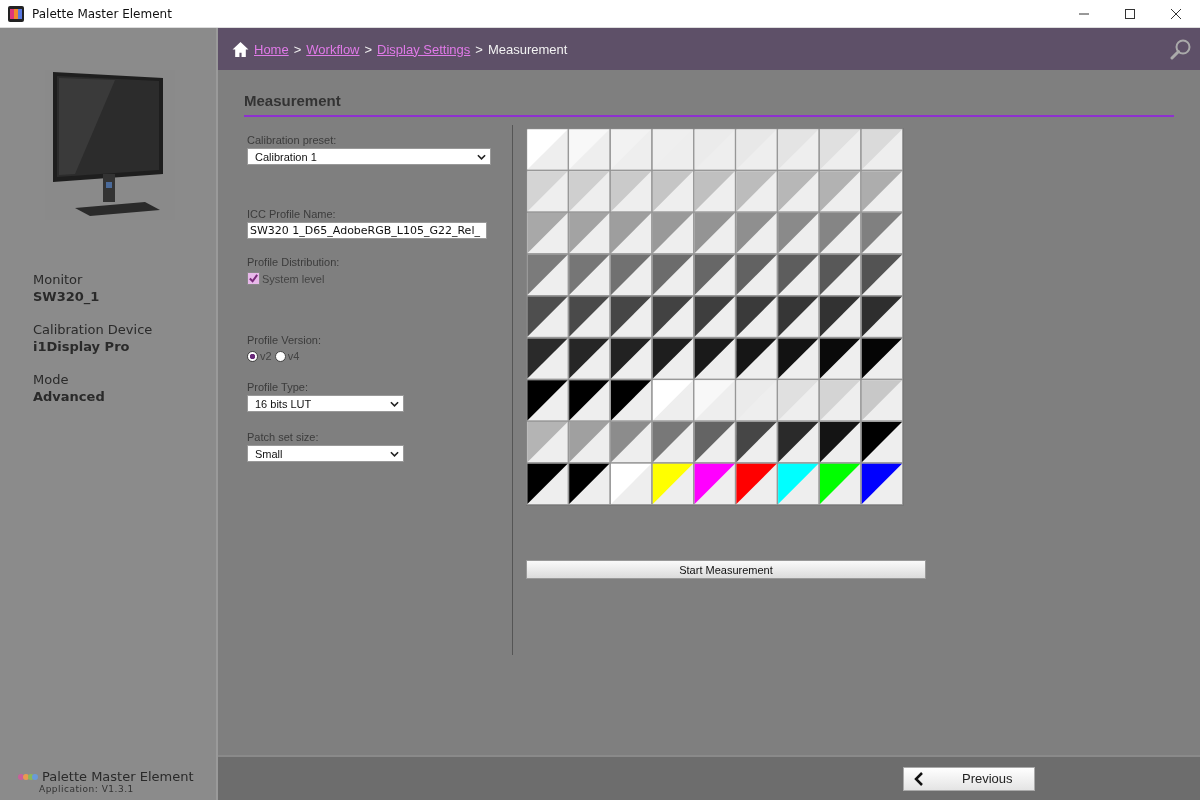 The image size is (1200, 800). What do you see at coordinates (51, 379) in the screenshot?
I see `info-label: Mode` at bounding box center [51, 379].